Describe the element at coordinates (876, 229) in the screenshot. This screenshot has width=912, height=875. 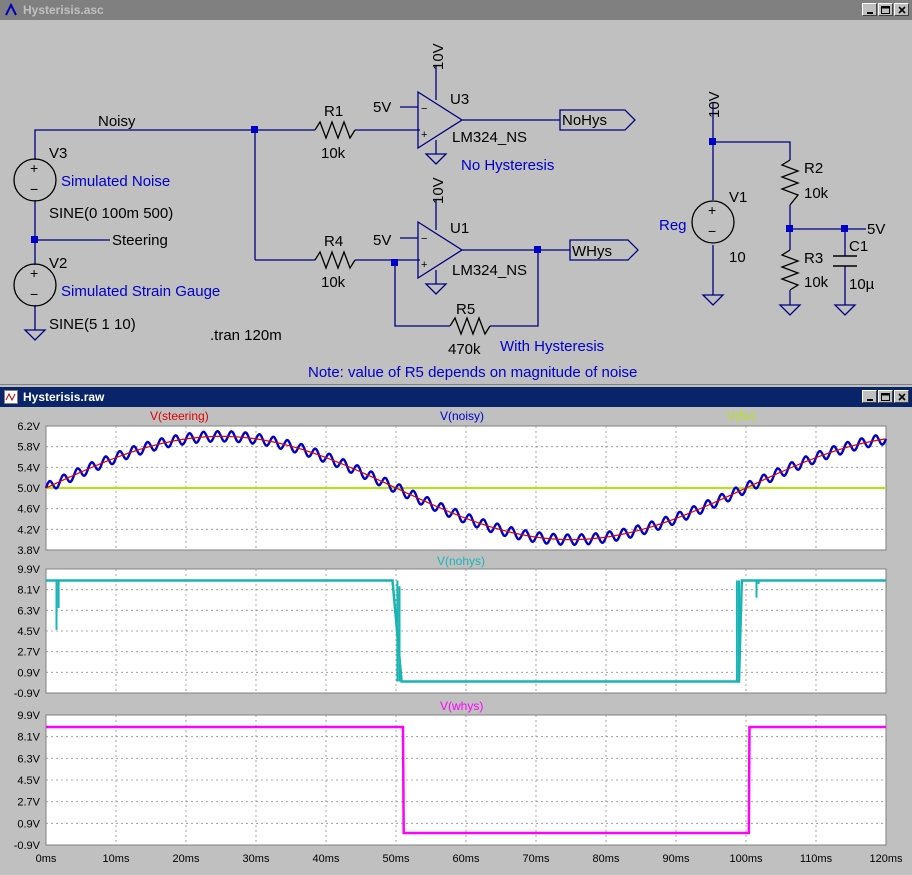
I see `net-5v-label: 5V` at that location.